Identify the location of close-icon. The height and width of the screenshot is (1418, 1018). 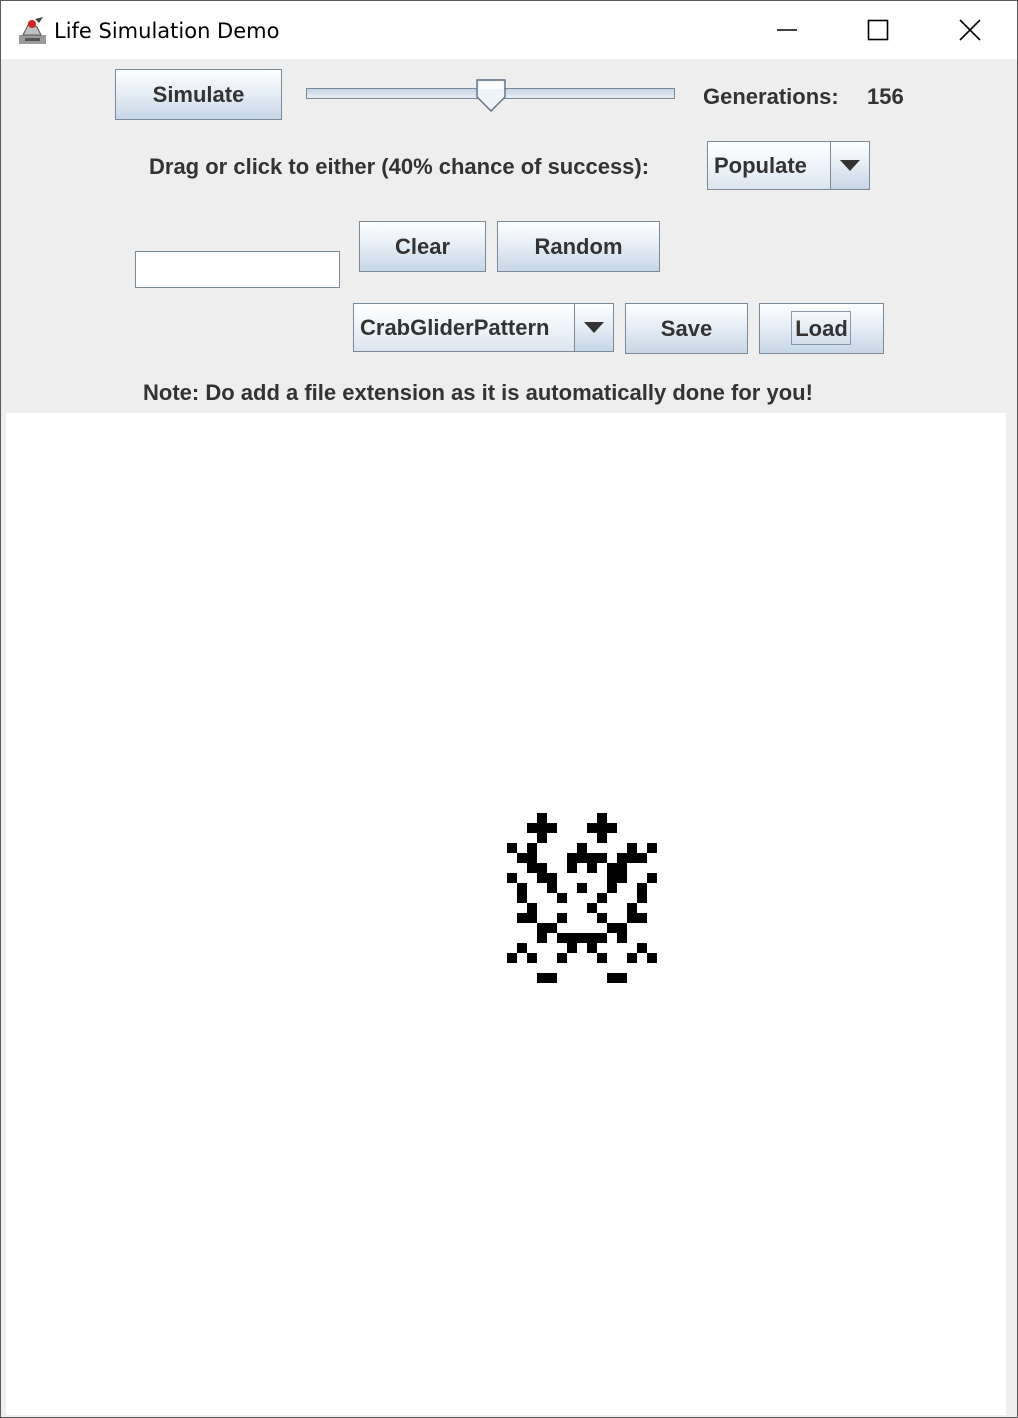
(970, 30).